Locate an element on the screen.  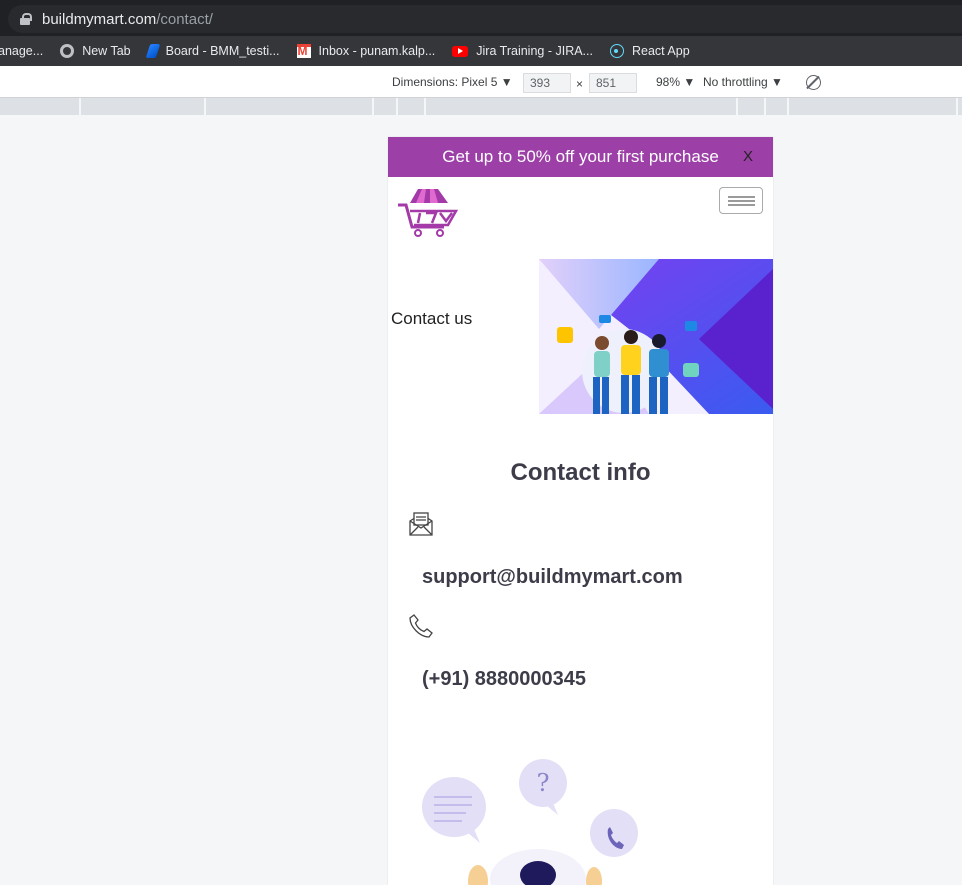
omnibox: buildmymart.com/contact/ is located at coordinates (485, 19).